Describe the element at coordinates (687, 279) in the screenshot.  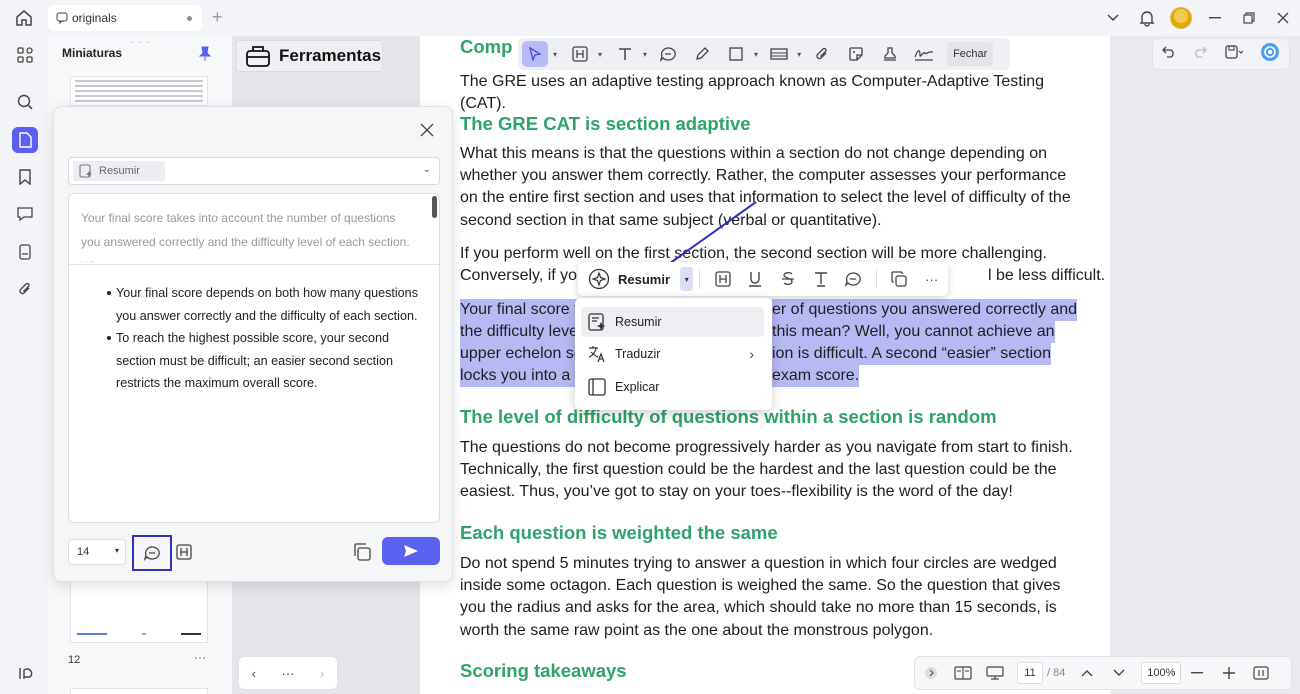
I see `ai-menu-toggle: ▾` at that location.